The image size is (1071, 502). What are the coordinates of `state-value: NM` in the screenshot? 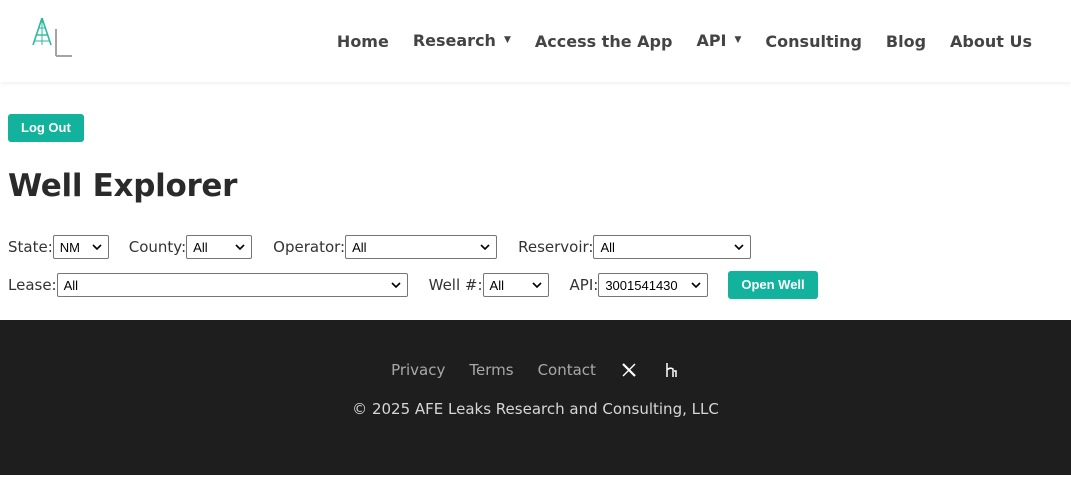 It's located at (69, 247).